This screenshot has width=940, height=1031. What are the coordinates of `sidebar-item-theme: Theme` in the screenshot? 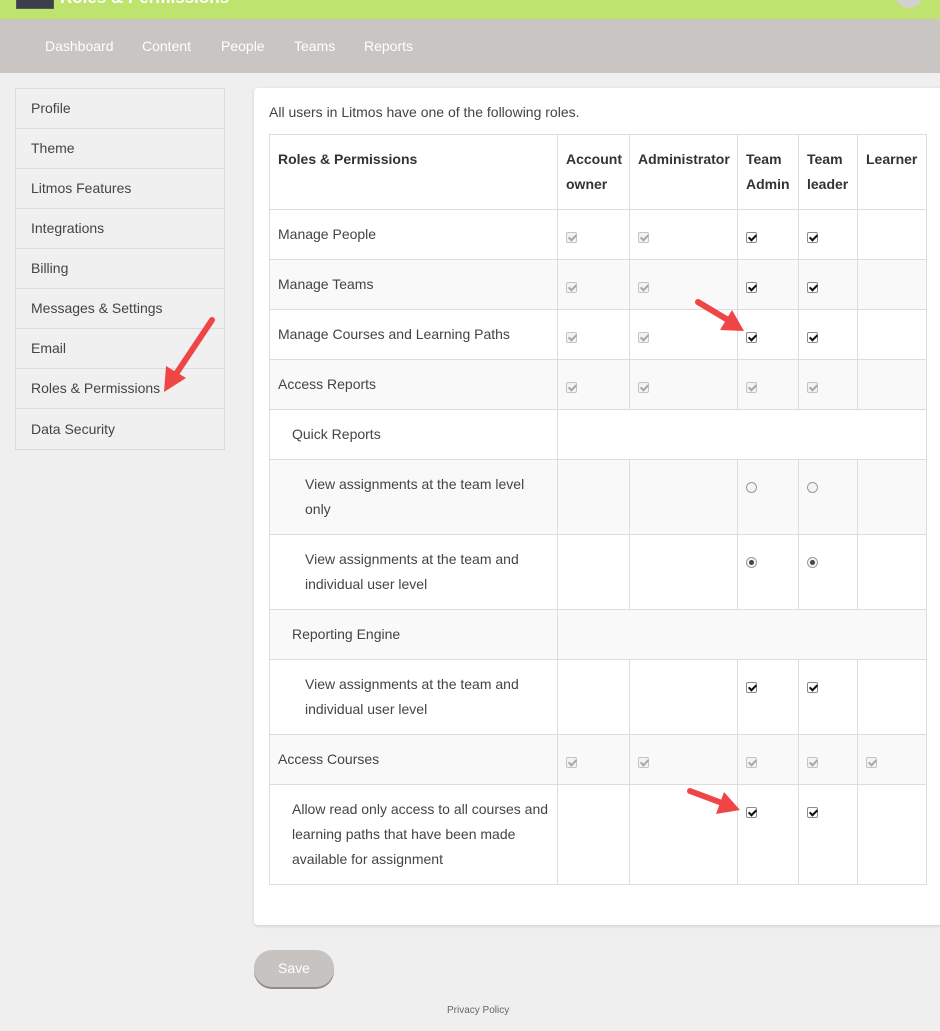 It's located at (120, 149).